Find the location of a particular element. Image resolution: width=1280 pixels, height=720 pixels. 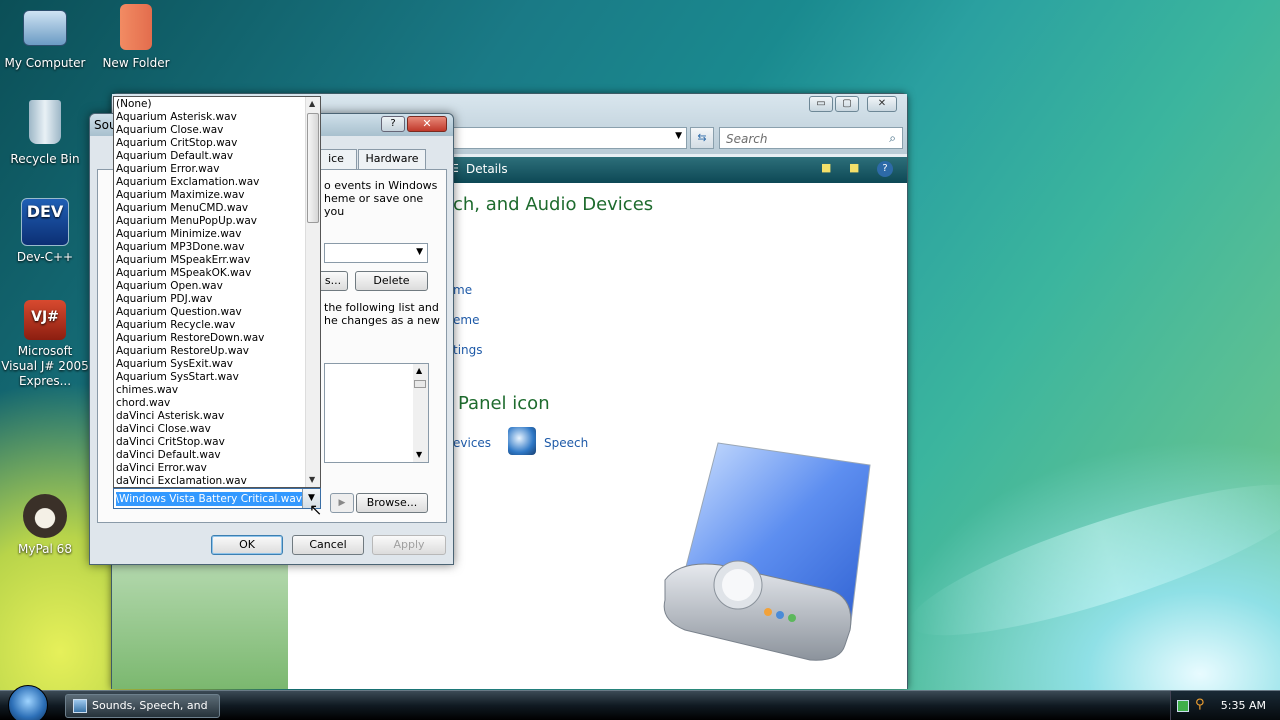

play-icon: ▶ is located at coordinates (342, 503).